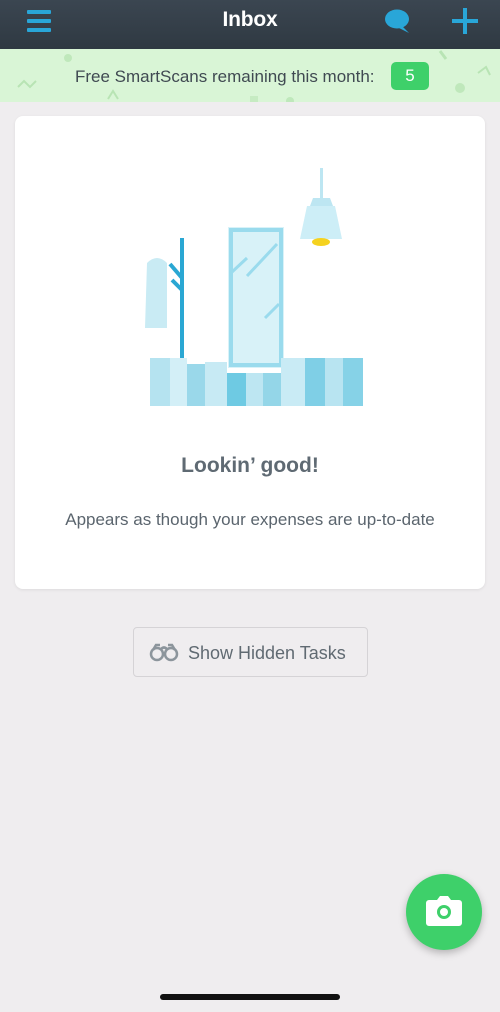 Image resolution: width=500 pixels, height=1012 pixels. I want to click on smartscan-count-badge: 5, so click(410, 76).